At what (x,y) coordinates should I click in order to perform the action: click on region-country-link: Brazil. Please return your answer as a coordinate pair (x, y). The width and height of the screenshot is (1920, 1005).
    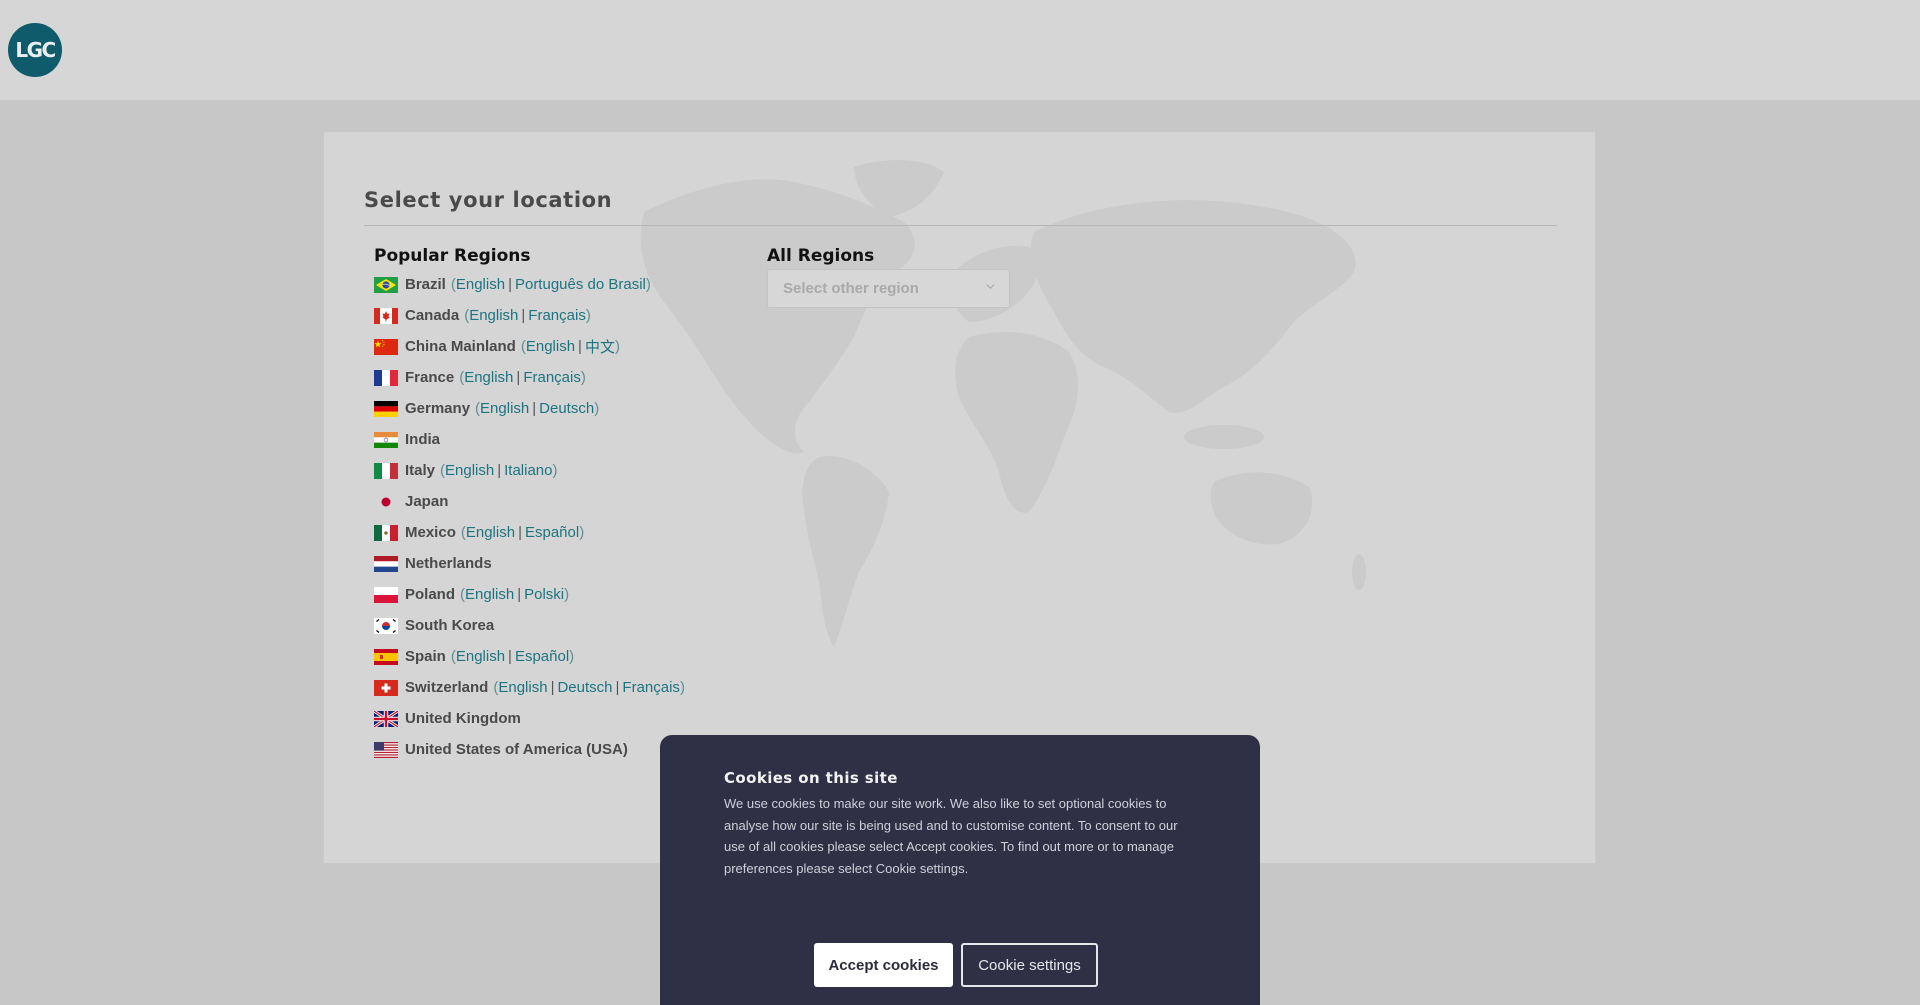
    Looking at the image, I should click on (425, 284).